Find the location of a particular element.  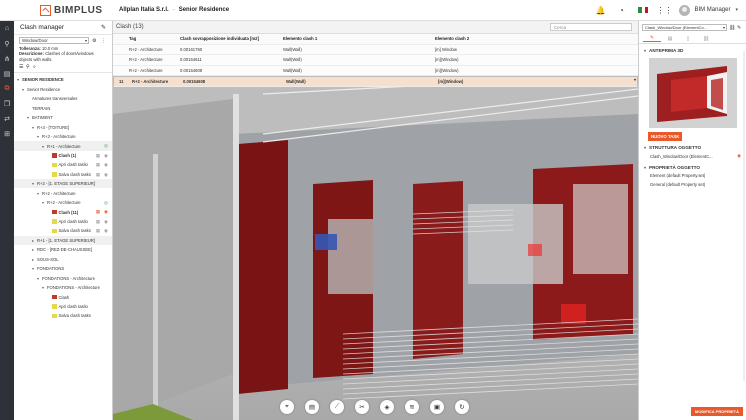

structure-item: Clash_Window/Door (ElementC... ◉ is located at coordinates (692, 156).